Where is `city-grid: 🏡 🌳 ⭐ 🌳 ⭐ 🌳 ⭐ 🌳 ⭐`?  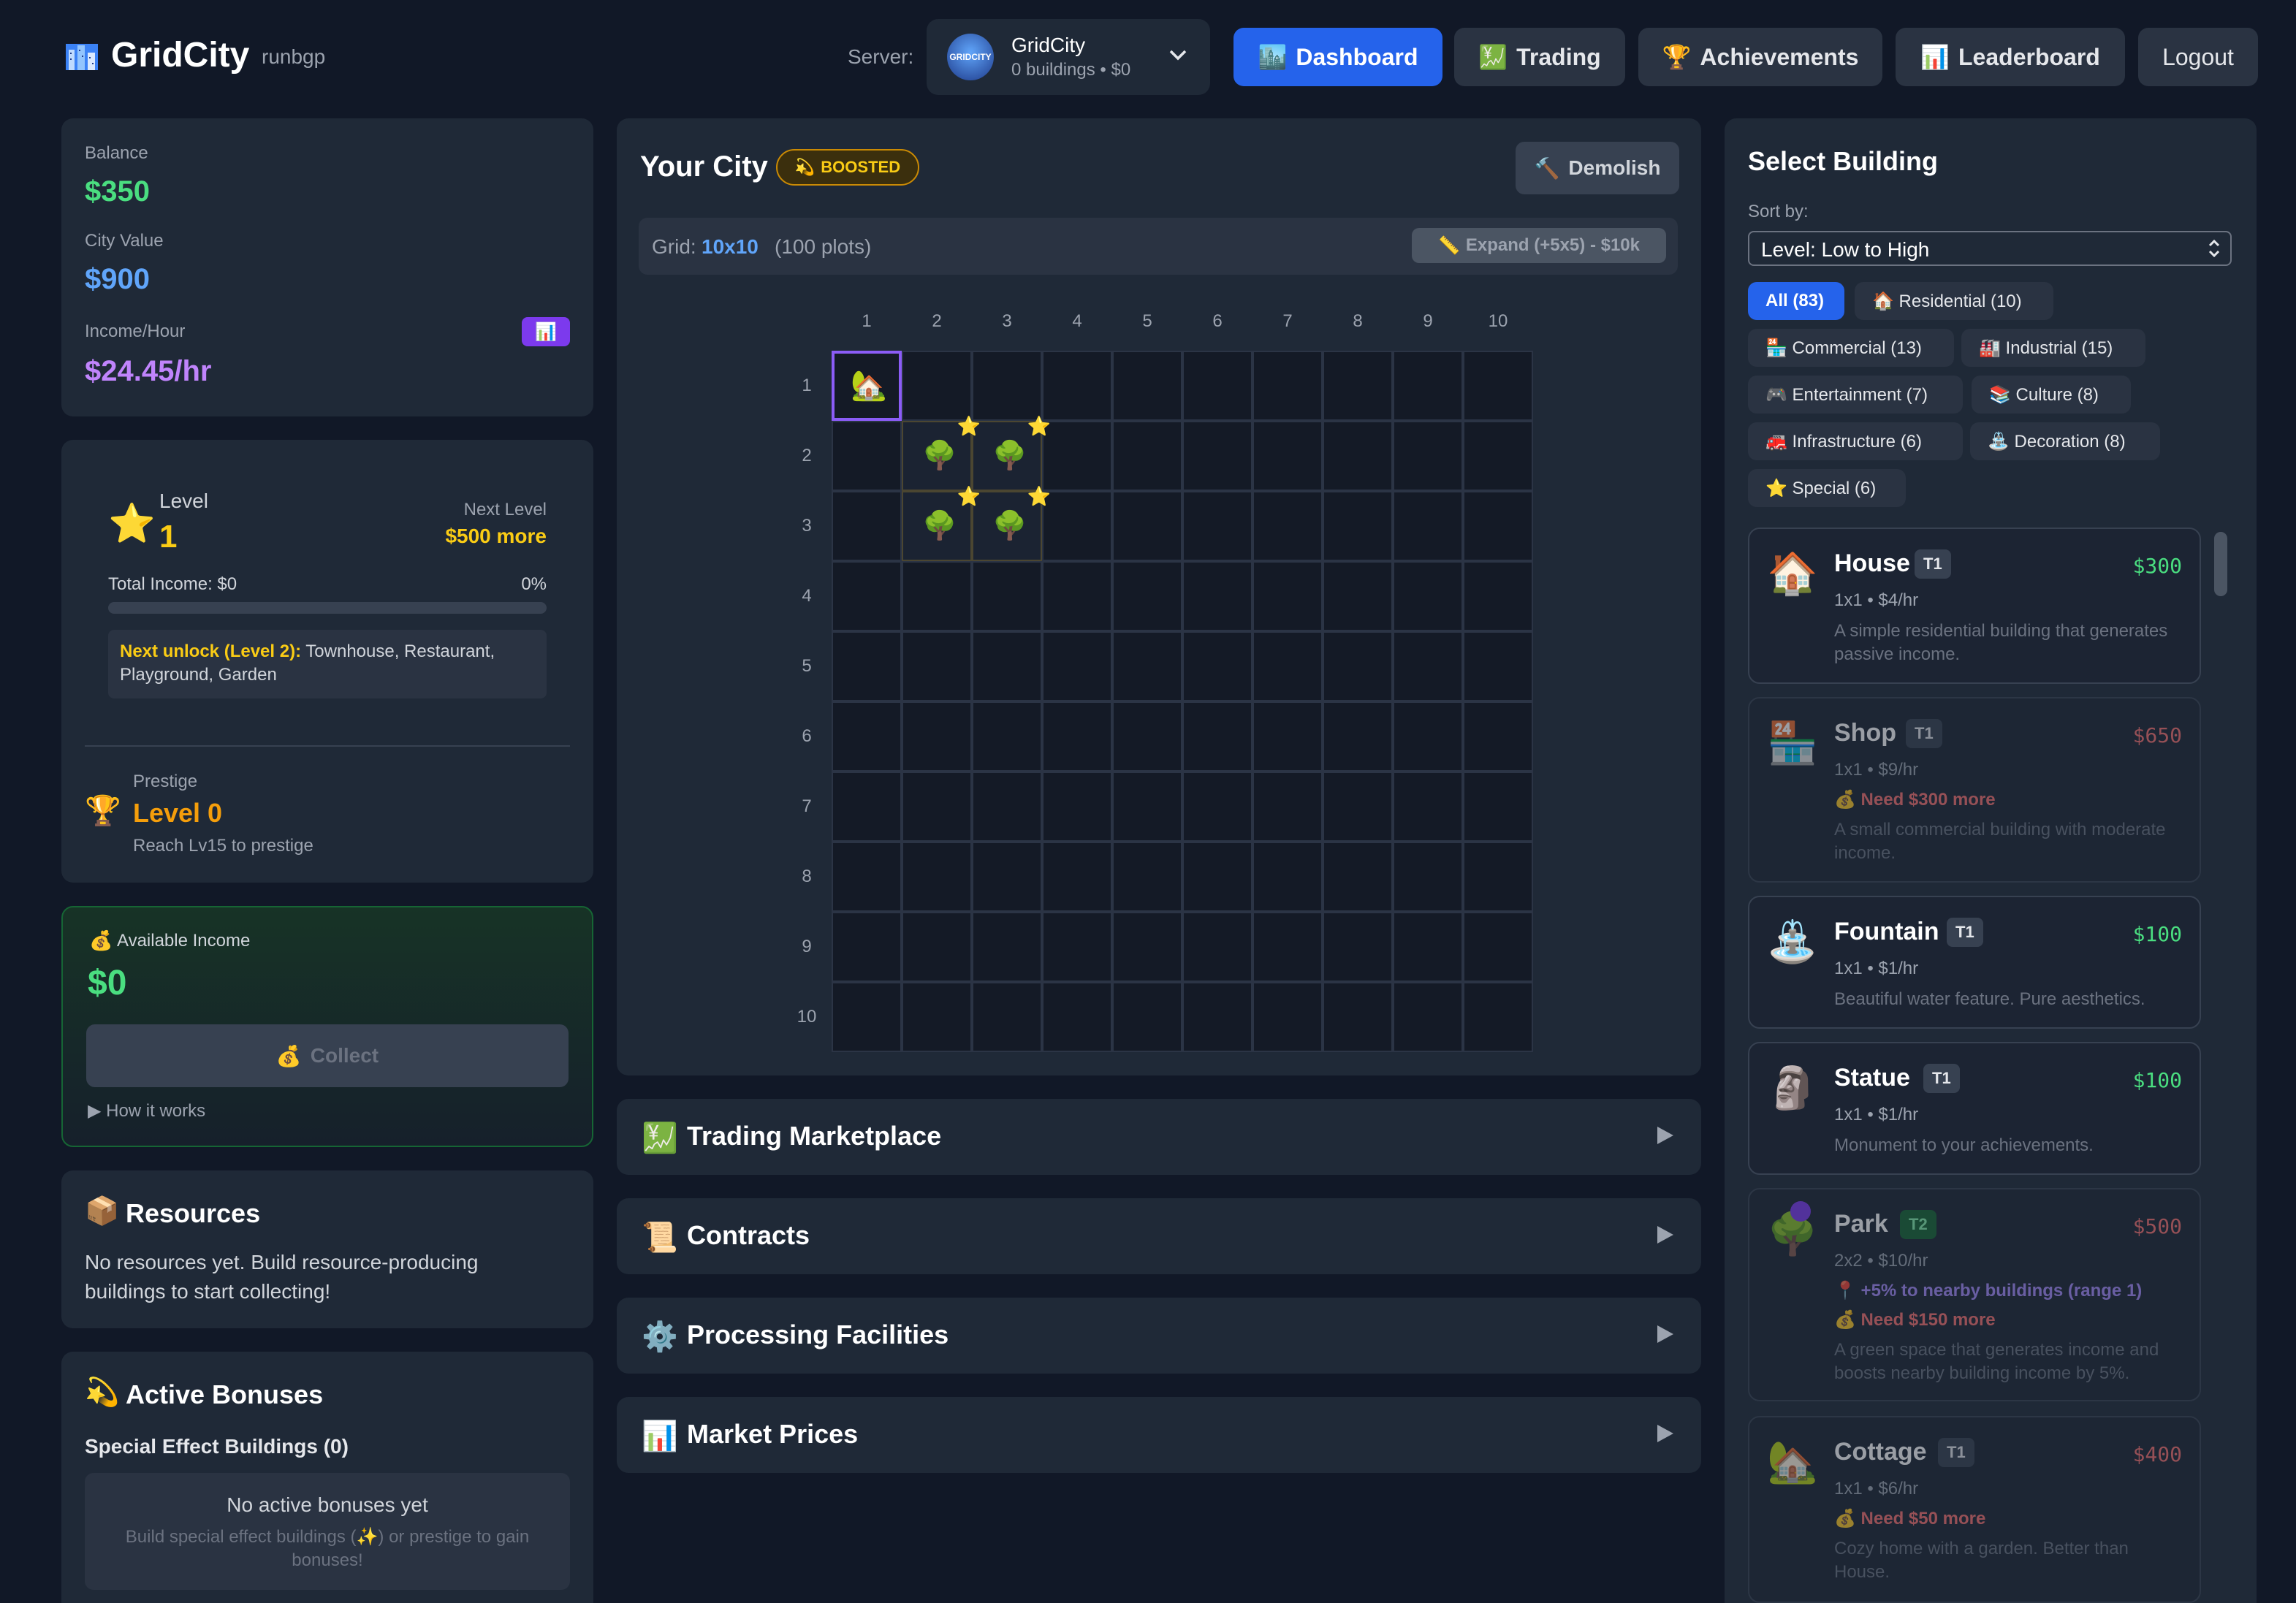 city-grid: 🏡 🌳 ⭐ 🌳 ⭐ 🌳 ⭐ 🌳 ⭐ is located at coordinates (1182, 701).